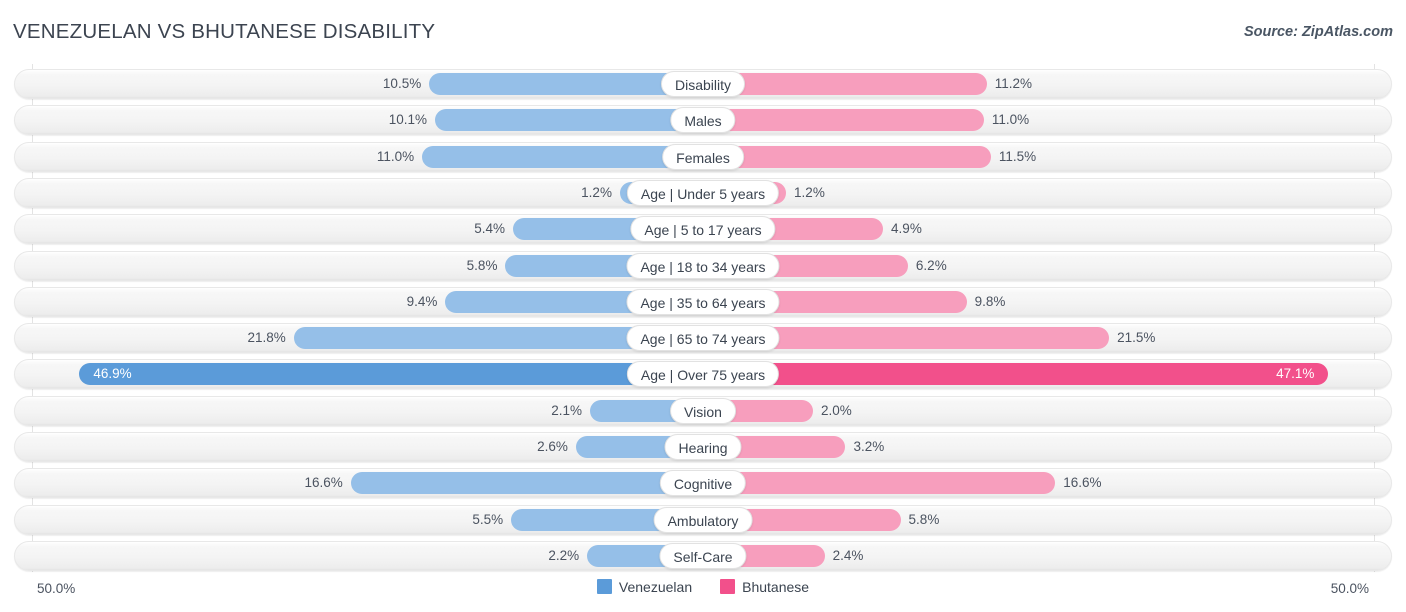  I want to click on value-label-bhutanese: 9.8%, so click(990, 301).